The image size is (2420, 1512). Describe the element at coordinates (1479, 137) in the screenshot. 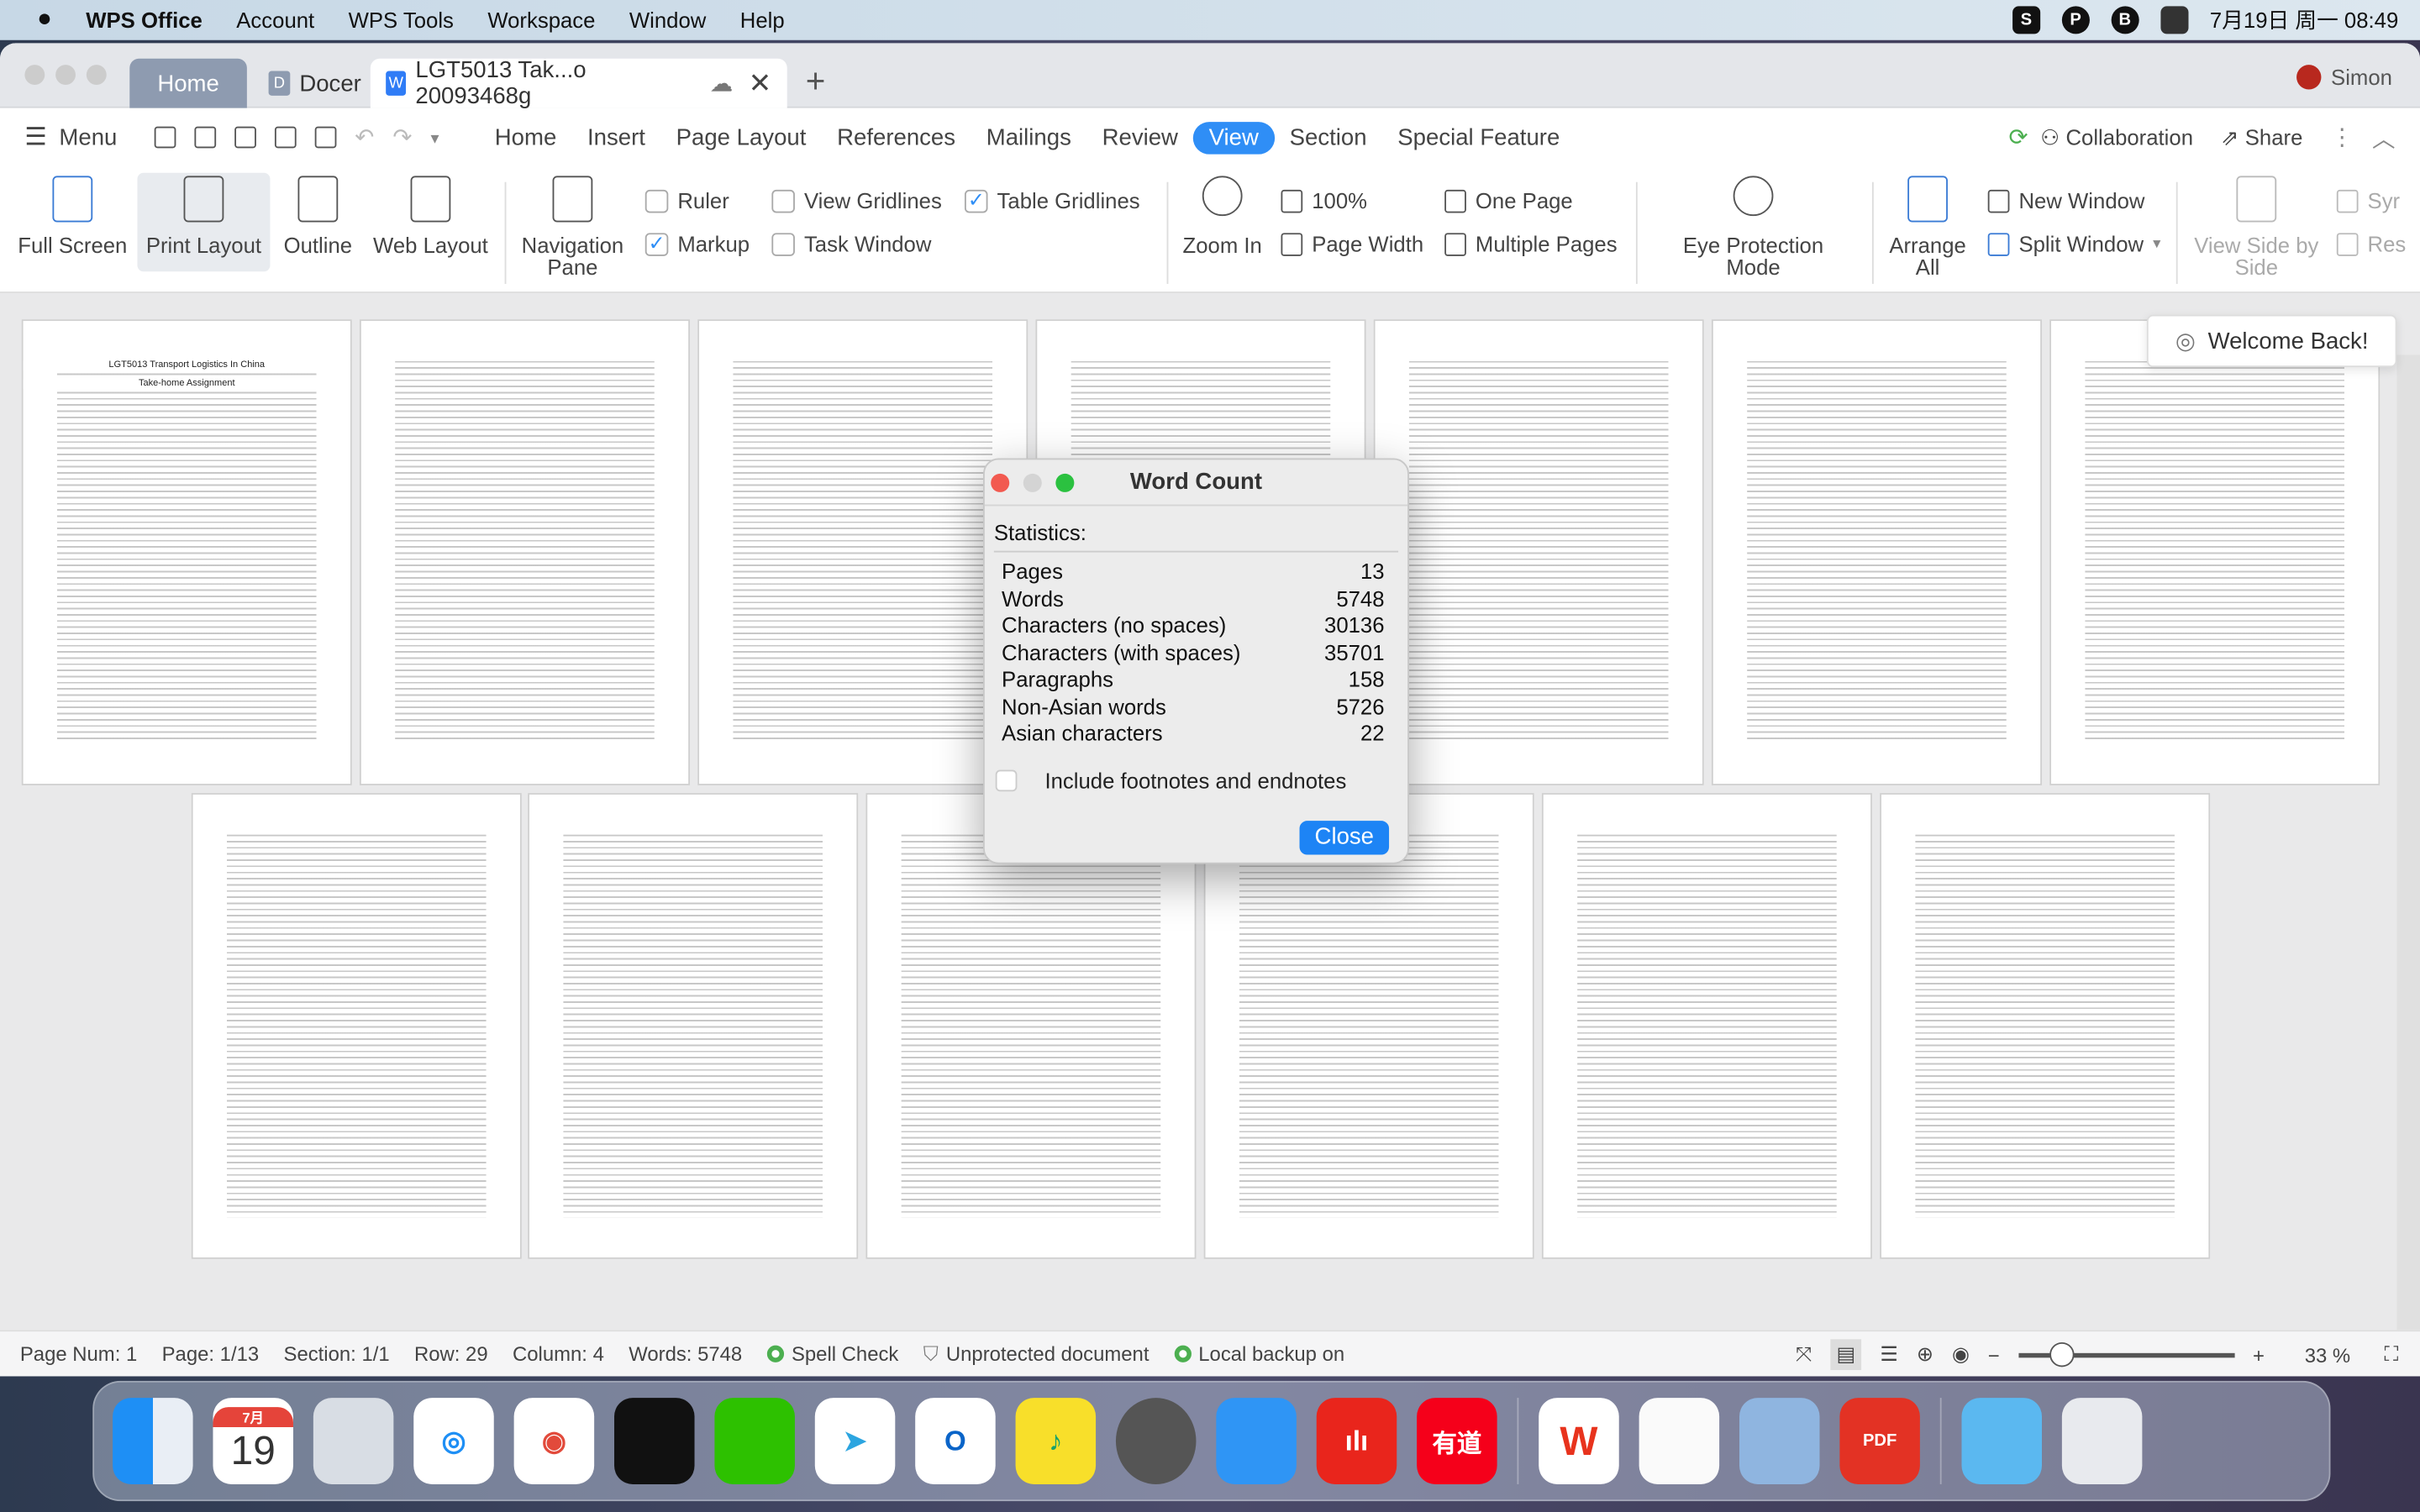

I see `tab-special-feature: Special Feature` at that location.